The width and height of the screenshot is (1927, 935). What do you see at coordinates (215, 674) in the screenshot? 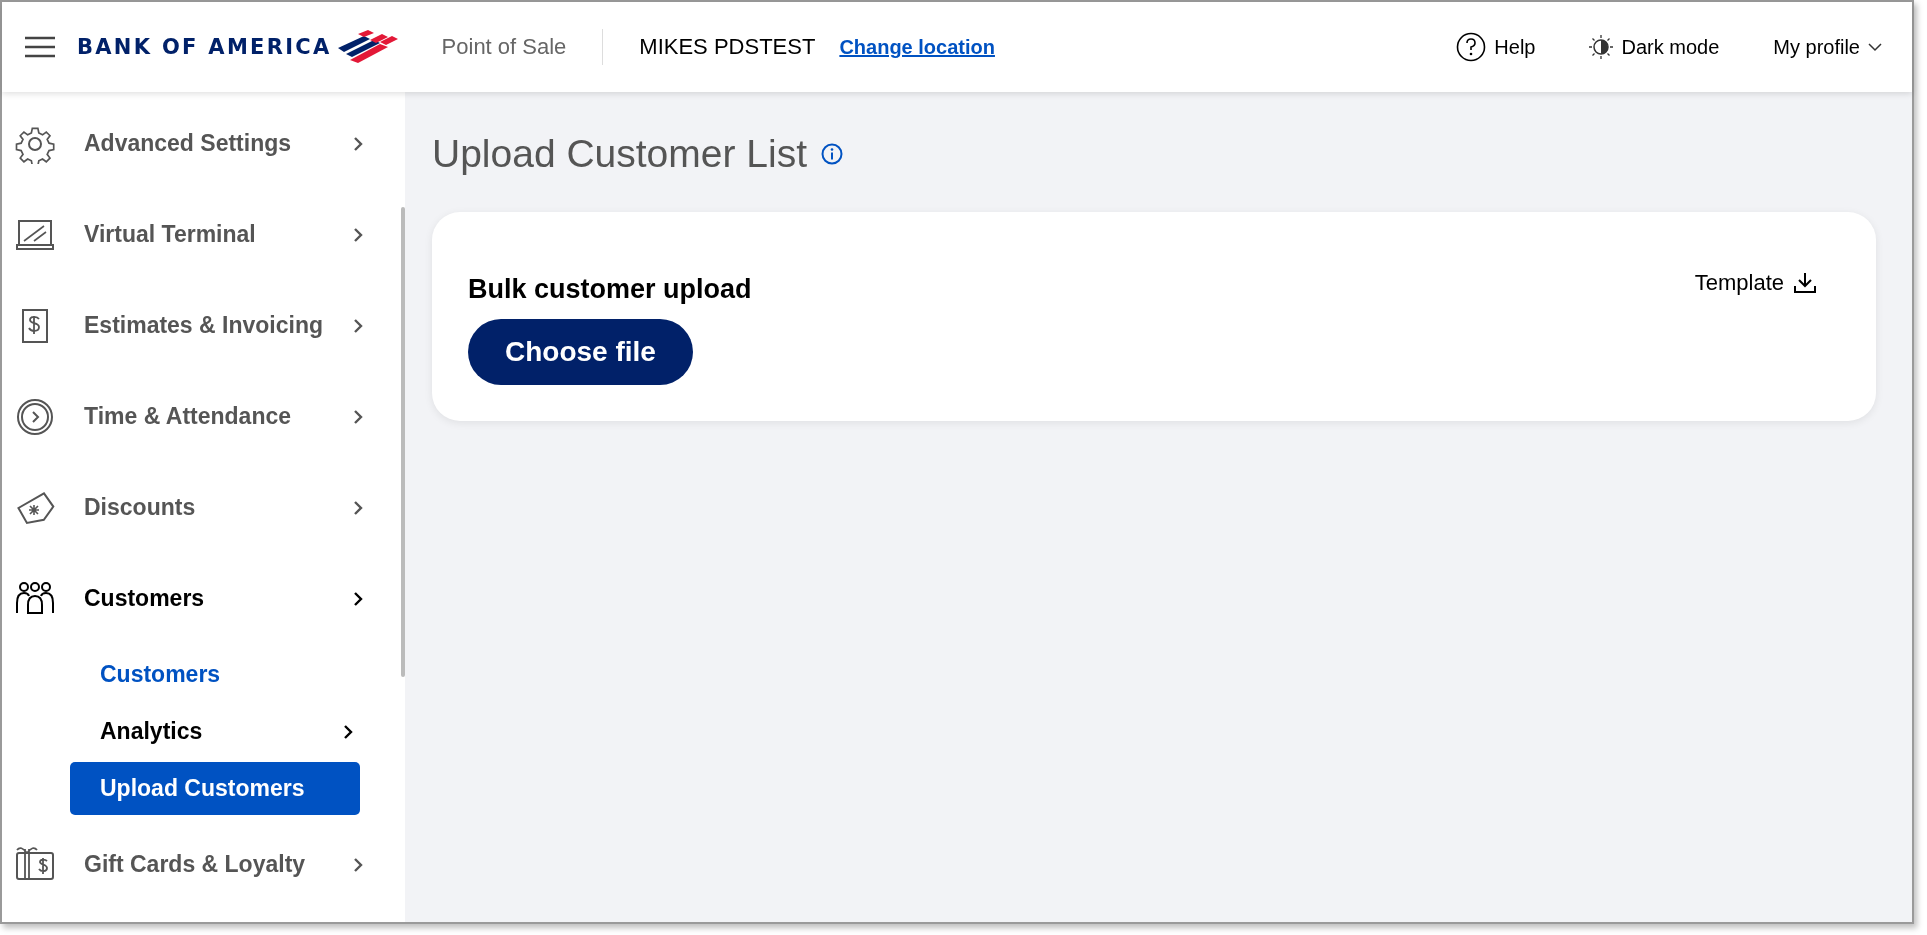
I see `sidebar-subitem: Customers` at bounding box center [215, 674].